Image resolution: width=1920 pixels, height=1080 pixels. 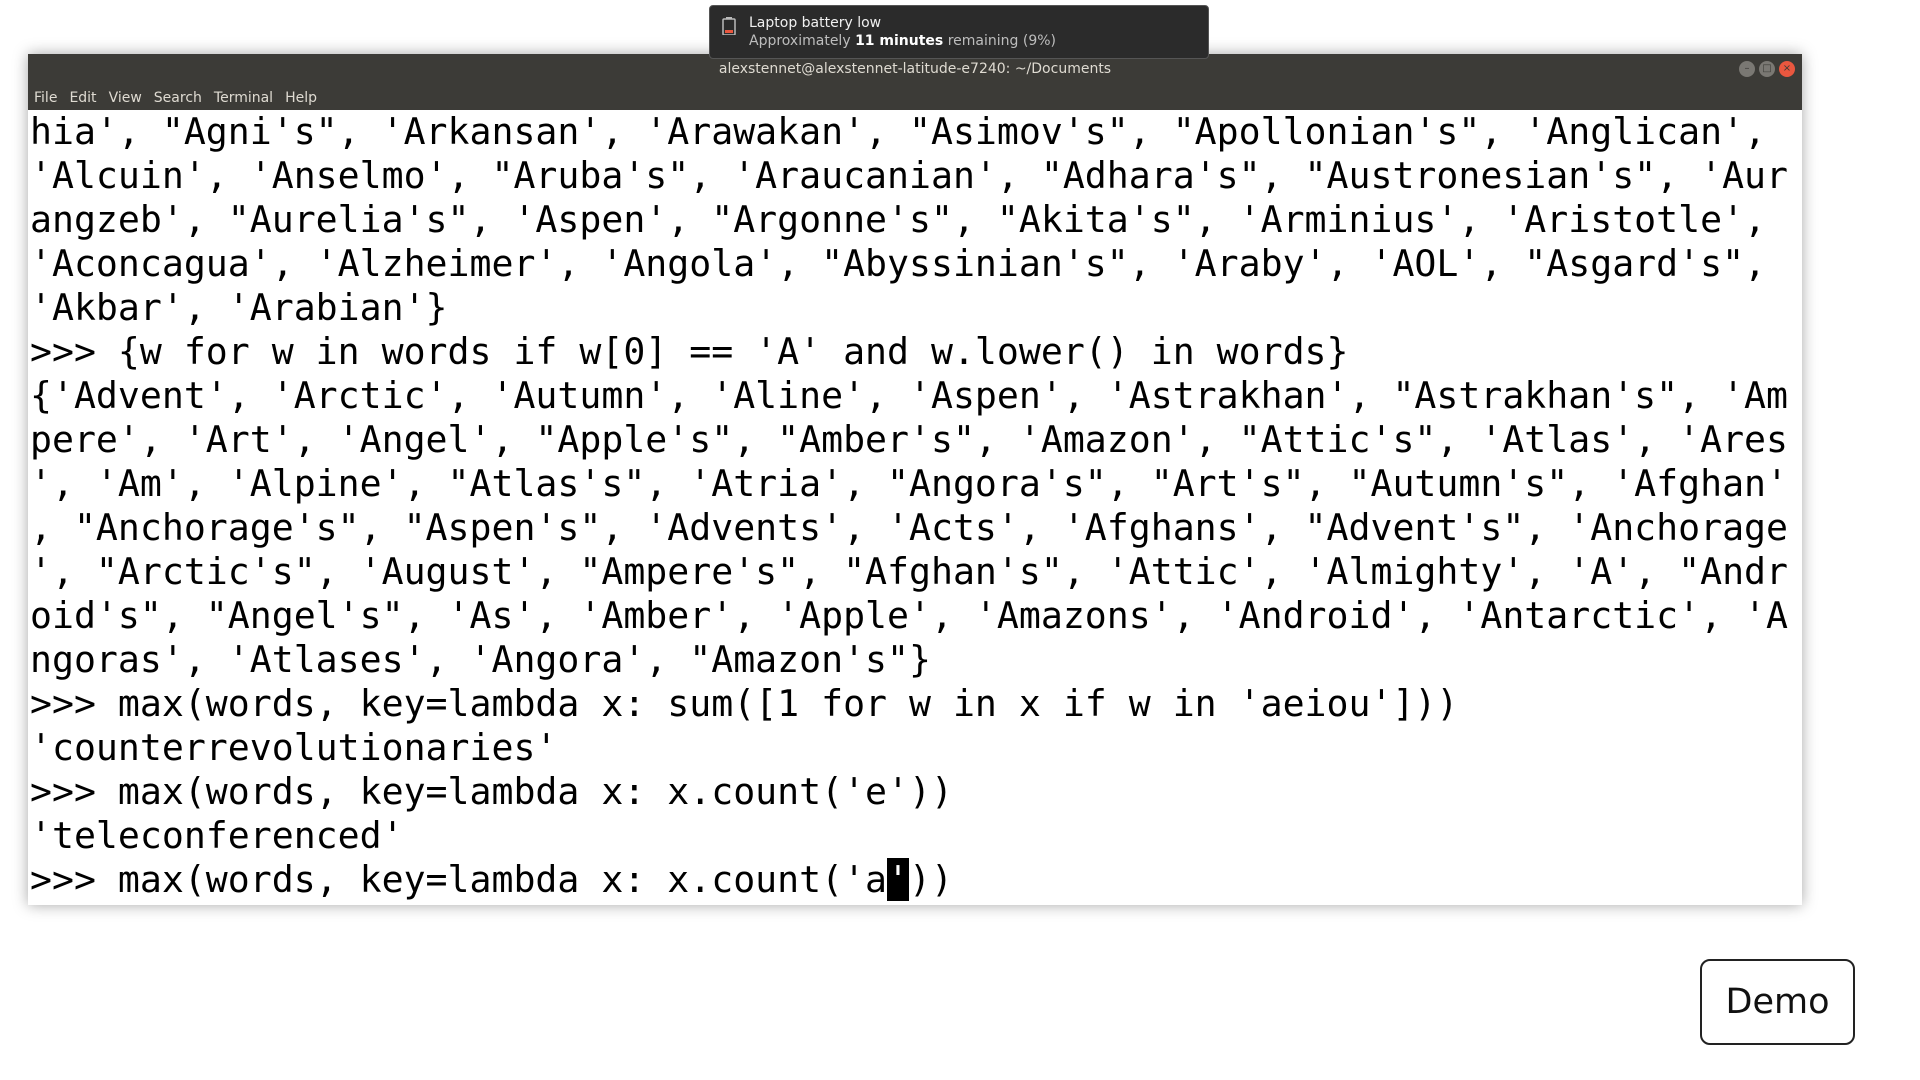 I want to click on menu-edit: Edit, so click(x=82, y=98).